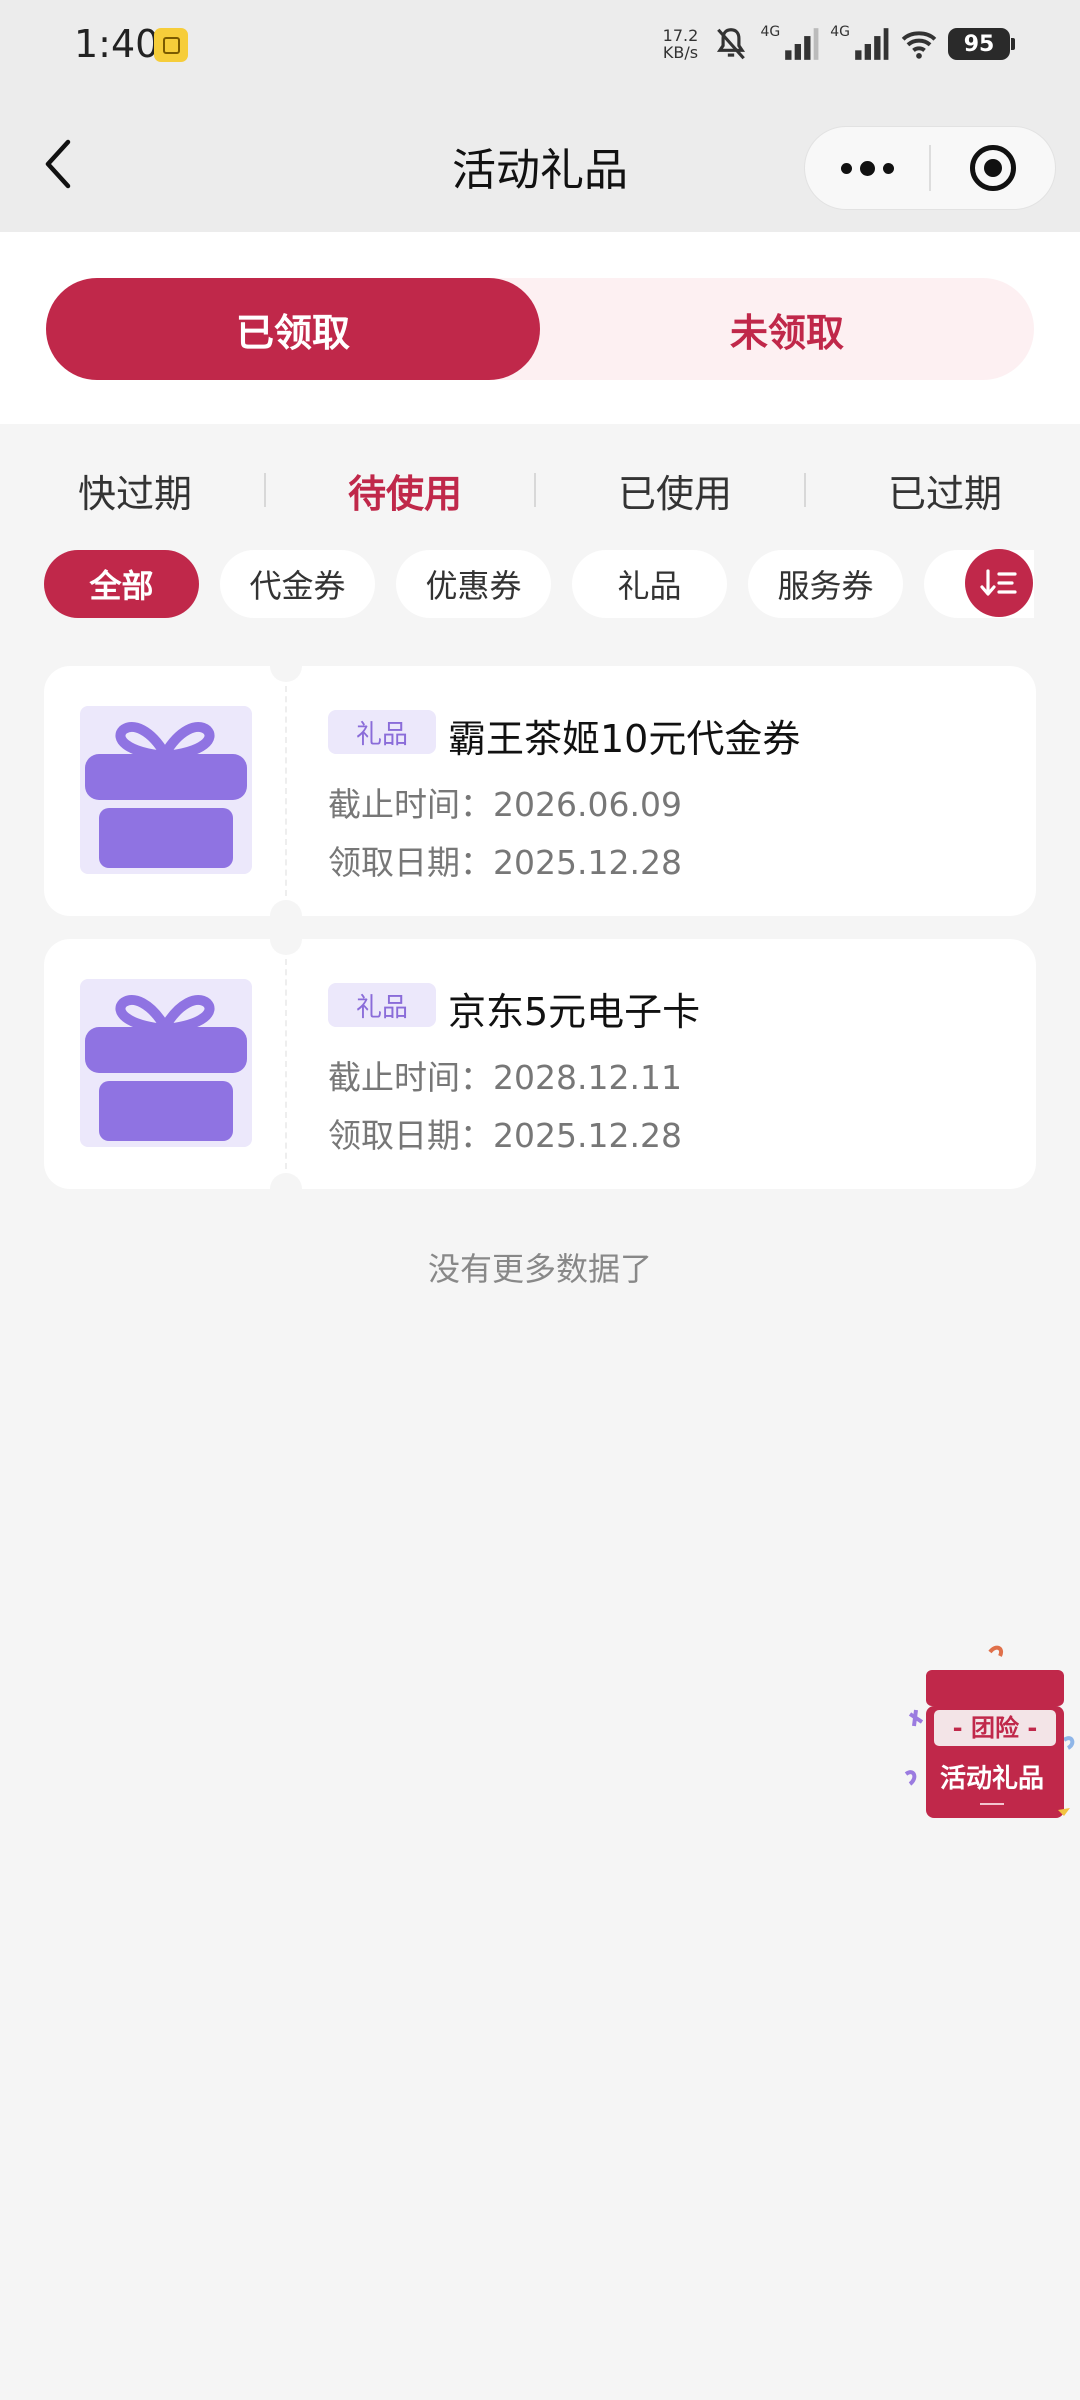 The height and width of the screenshot is (2400, 1080). What do you see at coordinates (993, 168) in the screenshot?
I see `target-icon` at bounding box center [993, 168].